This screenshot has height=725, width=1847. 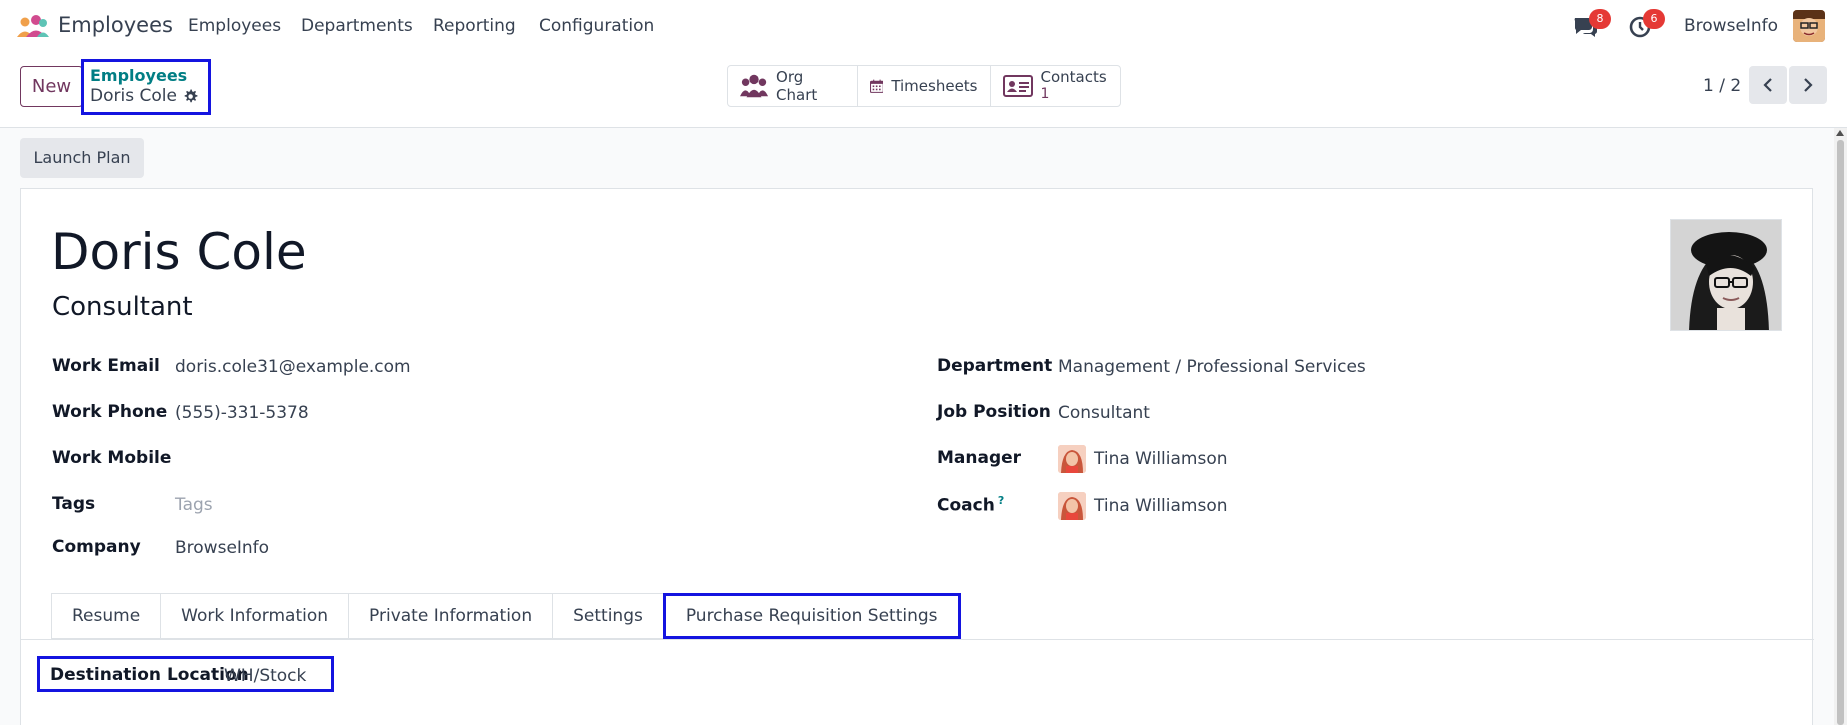 I want to click on scrollbar, so click(x=1840, y=426).